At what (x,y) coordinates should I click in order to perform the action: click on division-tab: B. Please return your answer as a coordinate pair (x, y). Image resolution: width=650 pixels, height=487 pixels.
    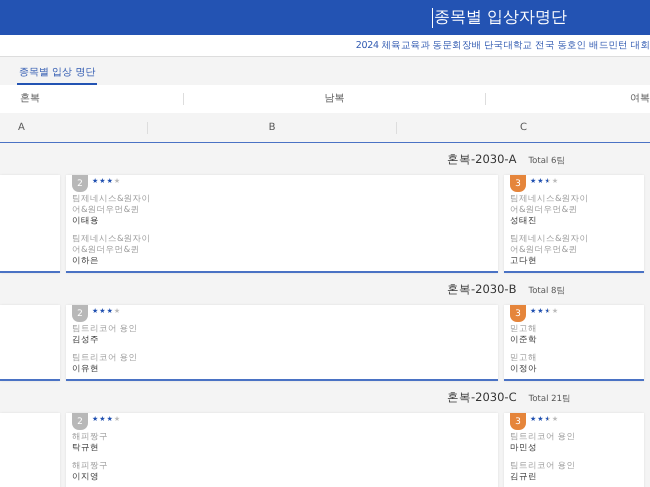
    Looking at the image, I should click on (271, 128).